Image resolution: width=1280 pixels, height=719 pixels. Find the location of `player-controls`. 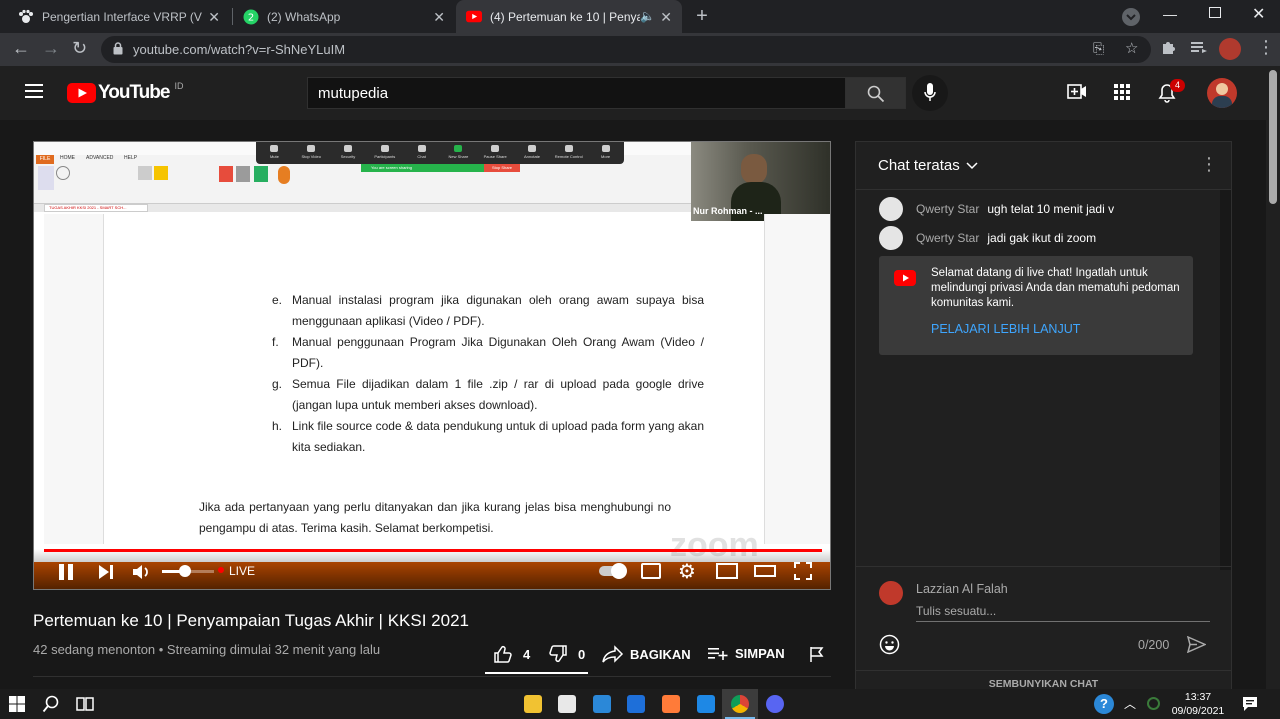

player-controls is located at coordinates (432, 569).